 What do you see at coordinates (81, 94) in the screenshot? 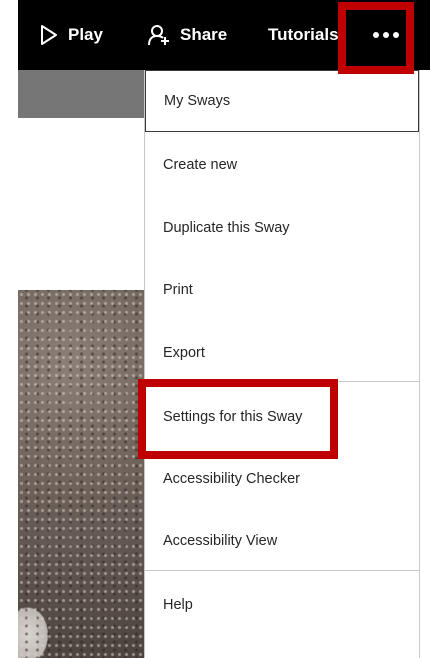
I see `ribbon-band` at bounding box center [81, 94].